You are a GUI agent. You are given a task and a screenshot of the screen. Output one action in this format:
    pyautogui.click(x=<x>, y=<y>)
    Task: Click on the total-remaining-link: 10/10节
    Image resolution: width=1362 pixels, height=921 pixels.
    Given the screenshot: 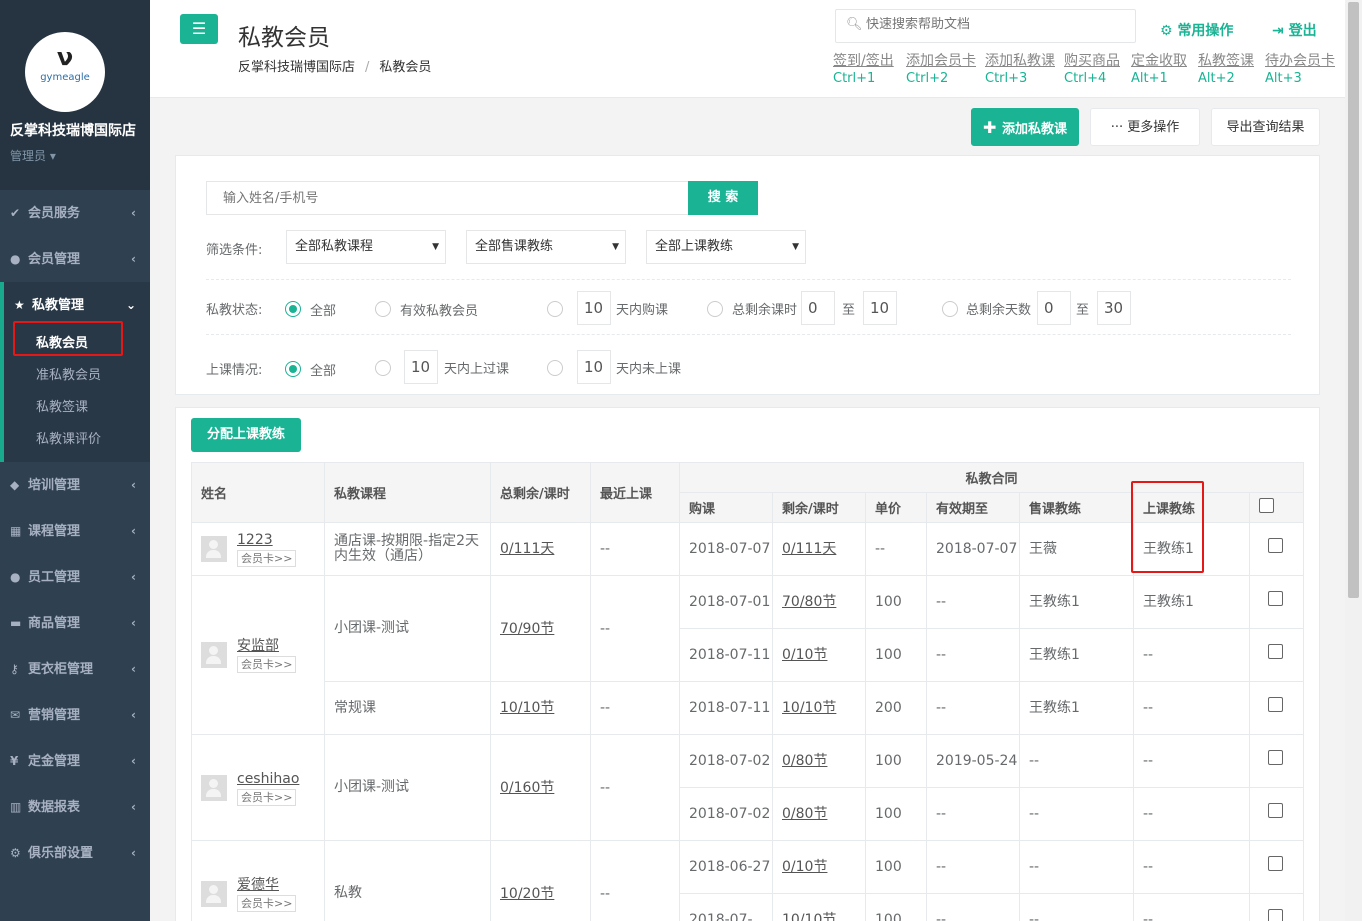 What is the action you would take?
    pyautogui.click(x=527, y=708)
    